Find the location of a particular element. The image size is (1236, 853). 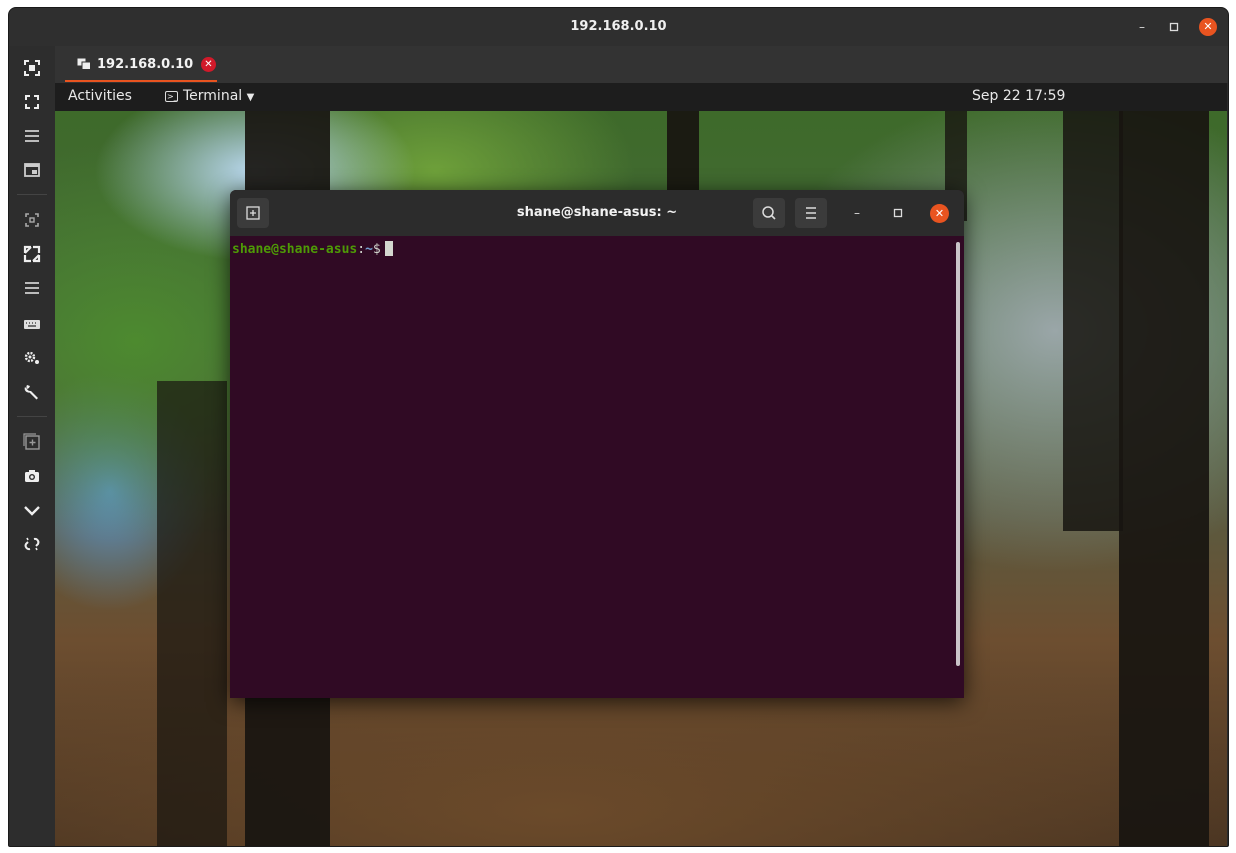

chevron-down-icon is located at coordinates (32, 510).